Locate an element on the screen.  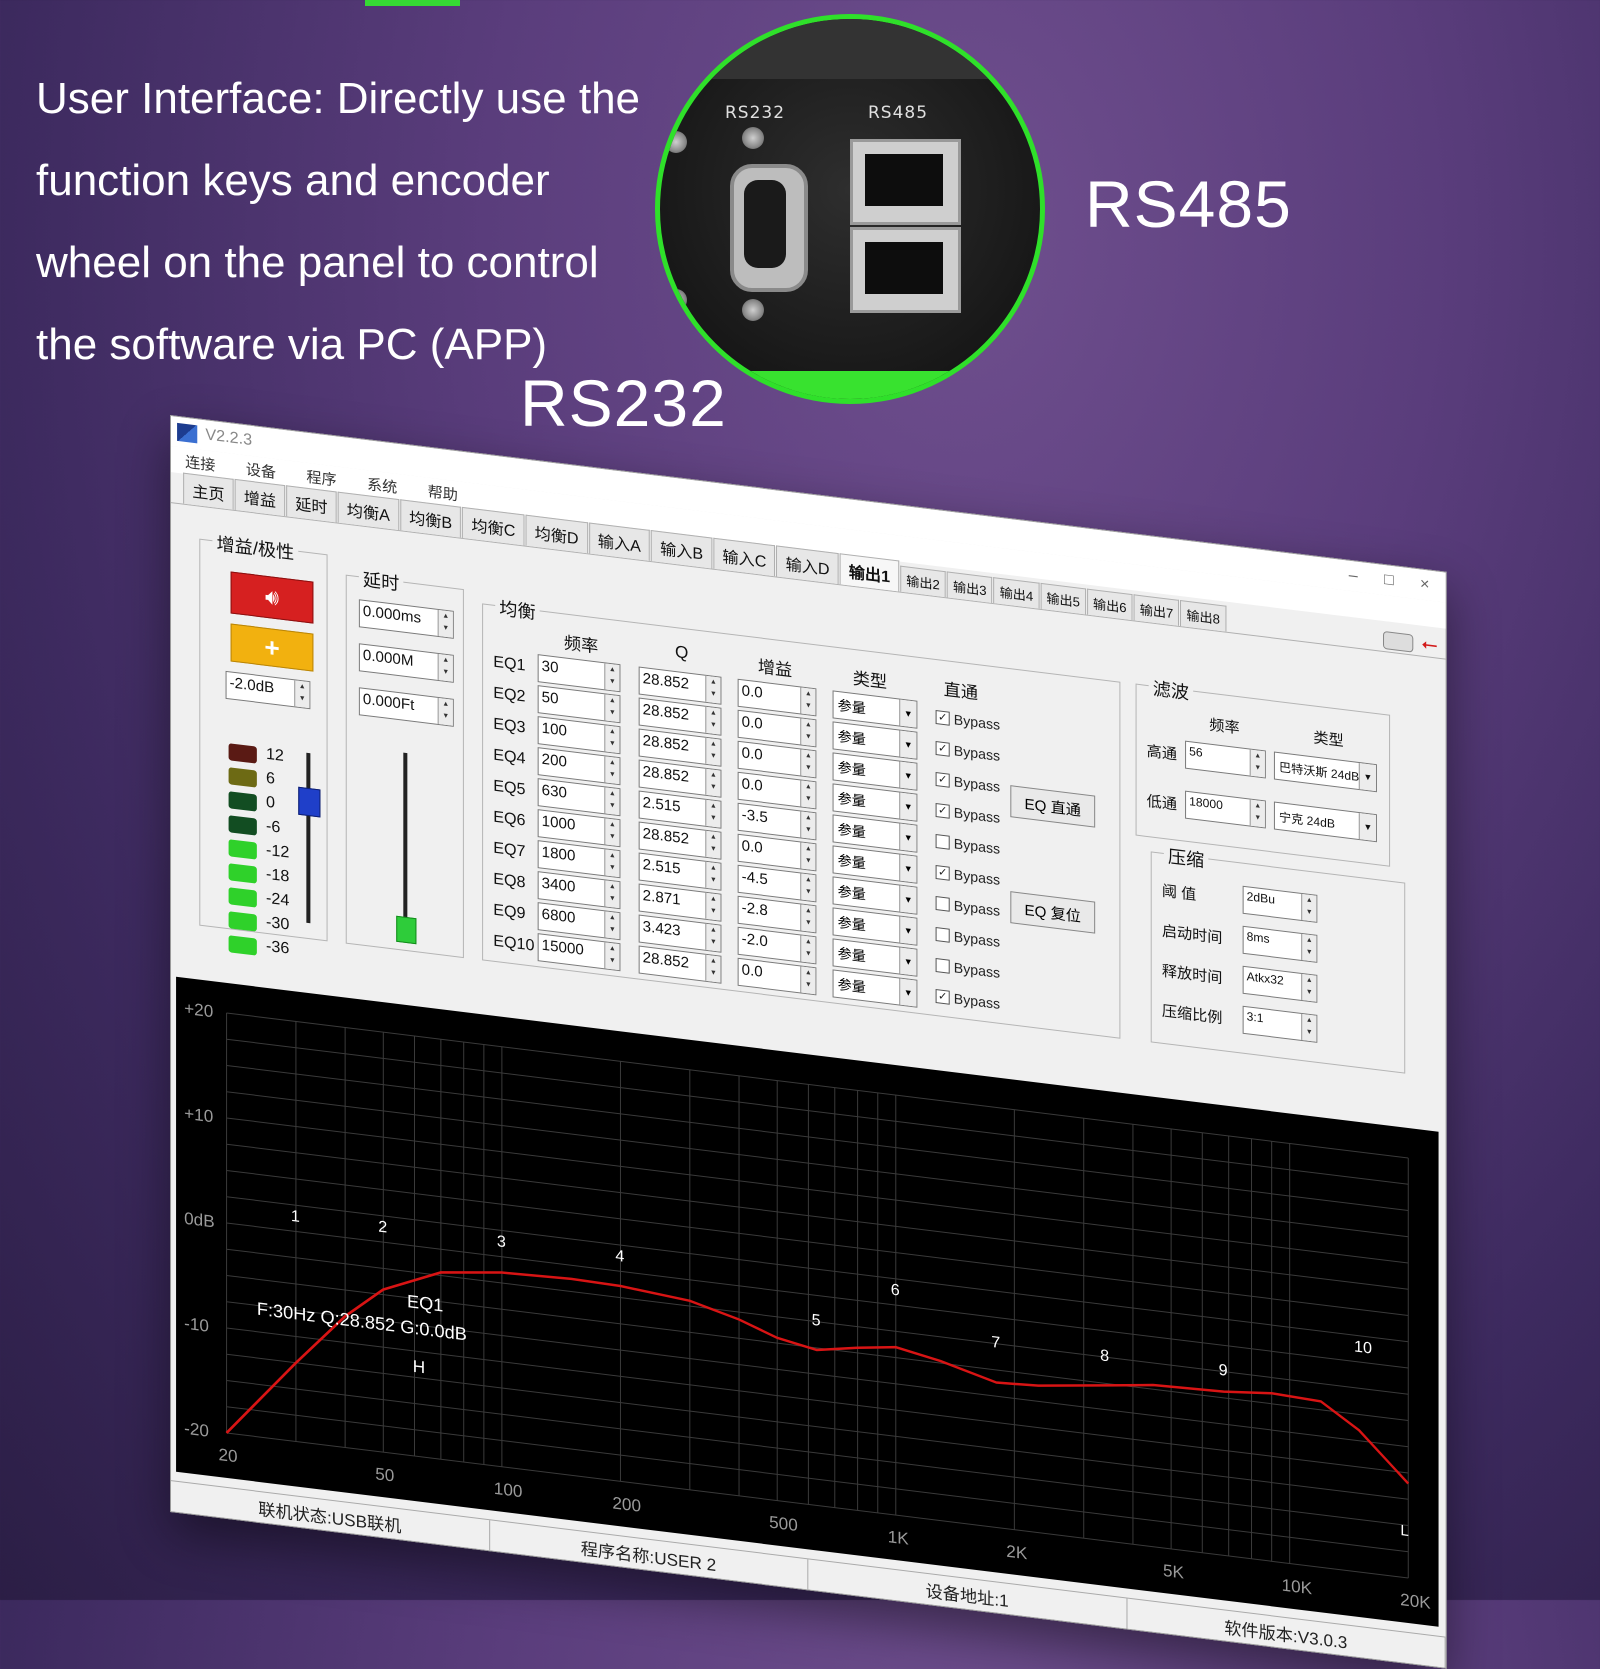
ratio-spinbox: 3:1 ▲ ▼ is located at coordinates (1280, 1024).